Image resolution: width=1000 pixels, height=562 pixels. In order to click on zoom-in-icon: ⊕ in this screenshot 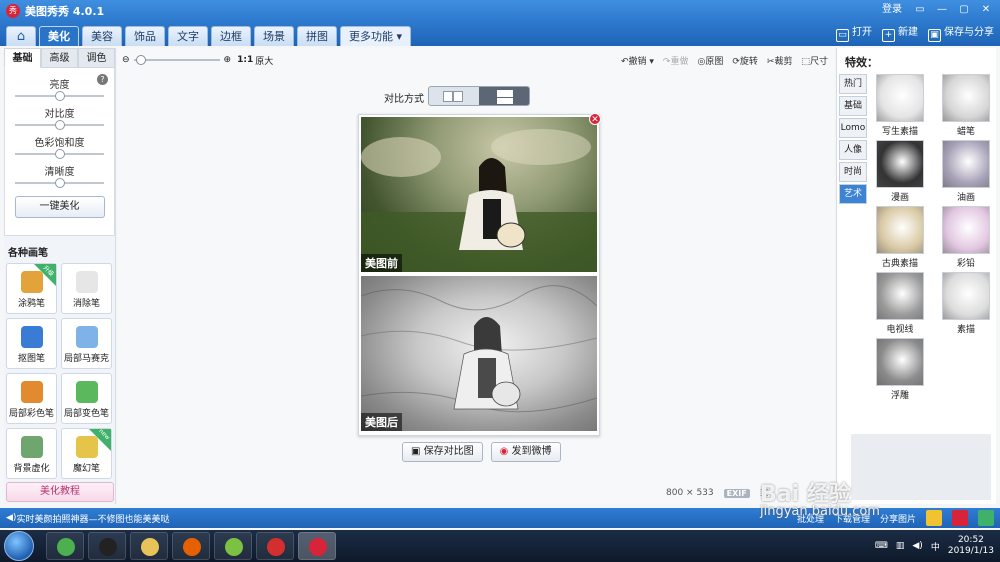, I will do `click(228, 60)`.